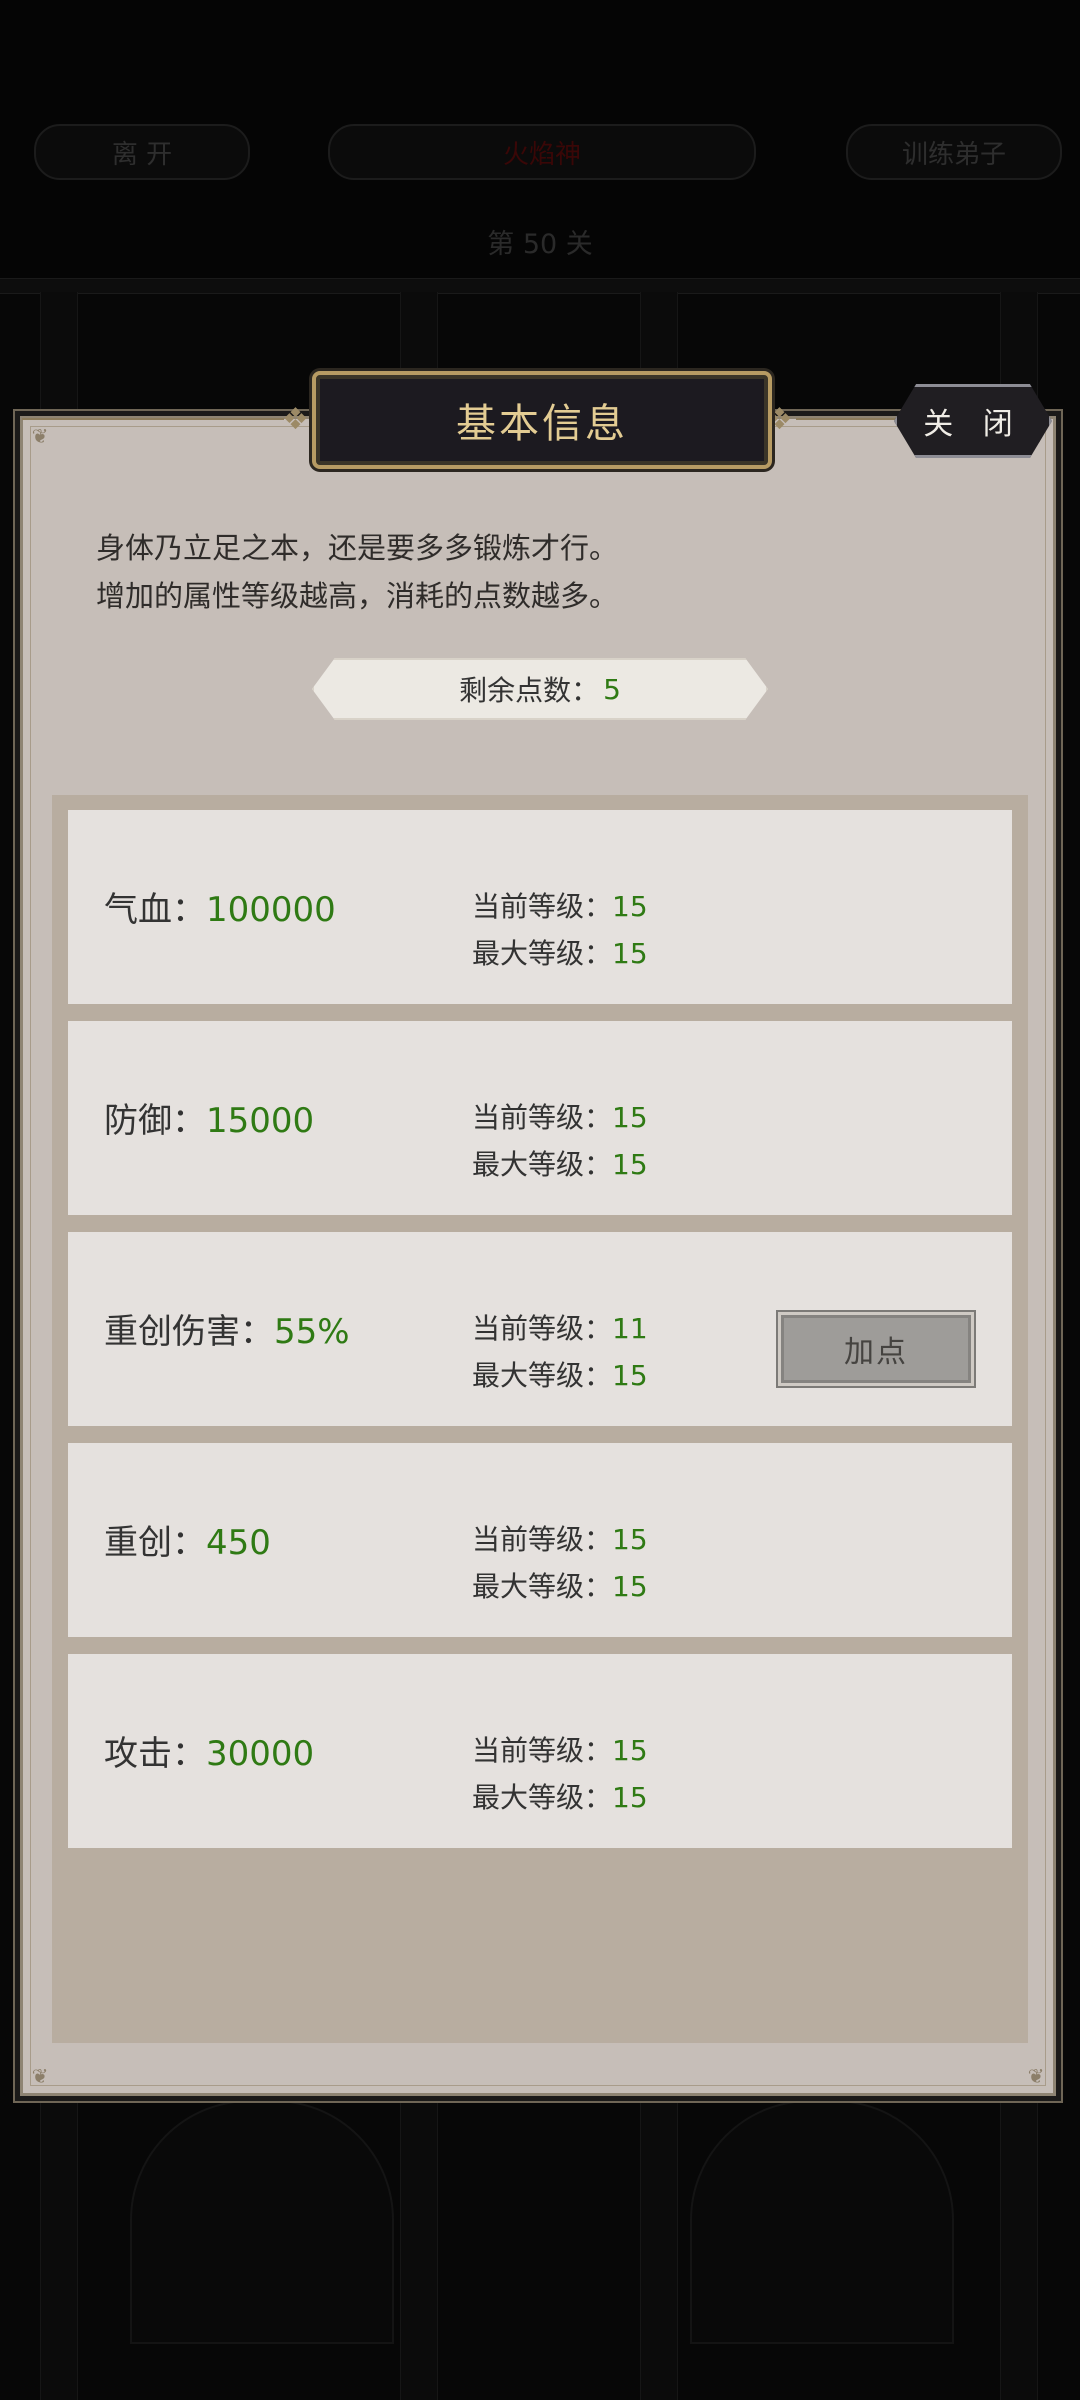  What do you see at coordinates (155, 1121) in the screenshot?
I see `attribute-label: 防御：` at bounding box center [155, 1121].